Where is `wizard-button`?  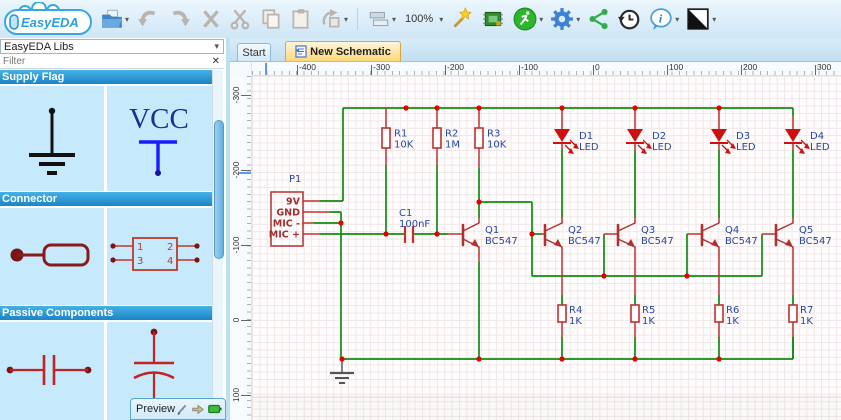
wizard-button is located at coordinates (461, 19).